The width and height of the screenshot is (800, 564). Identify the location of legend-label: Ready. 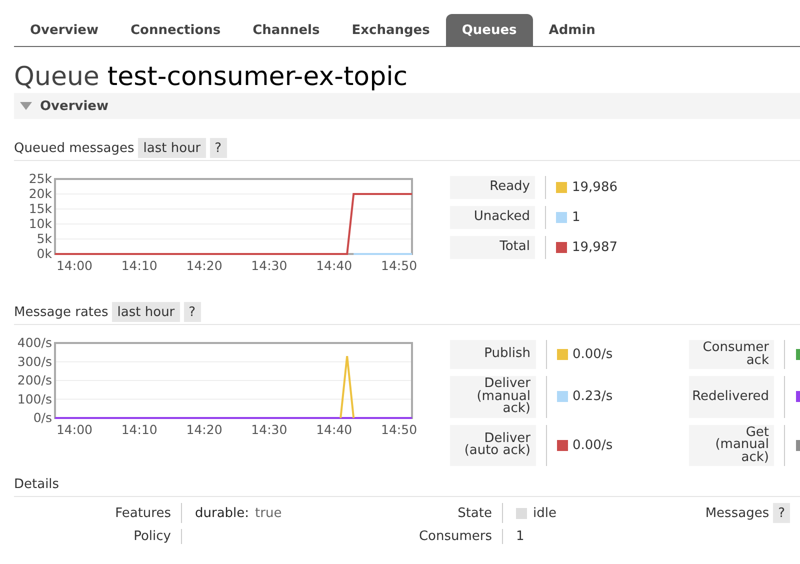
(492, 187).